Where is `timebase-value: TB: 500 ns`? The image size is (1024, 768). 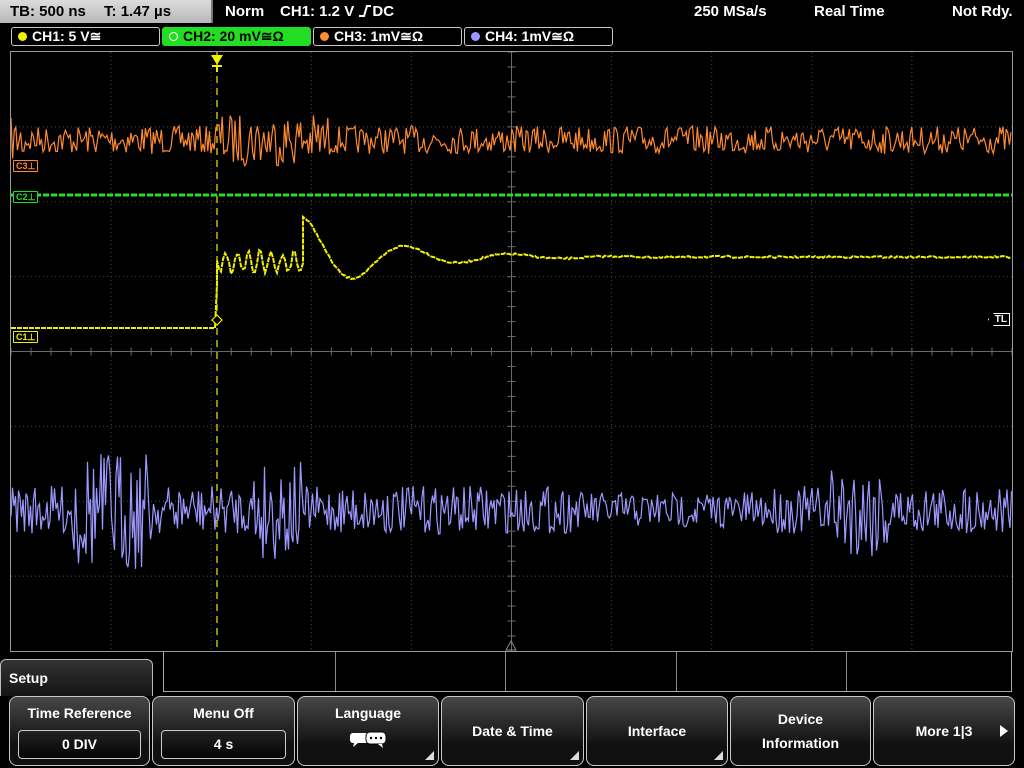
timebase-value: TB: 500 ns is located at coordinates (48, 11).